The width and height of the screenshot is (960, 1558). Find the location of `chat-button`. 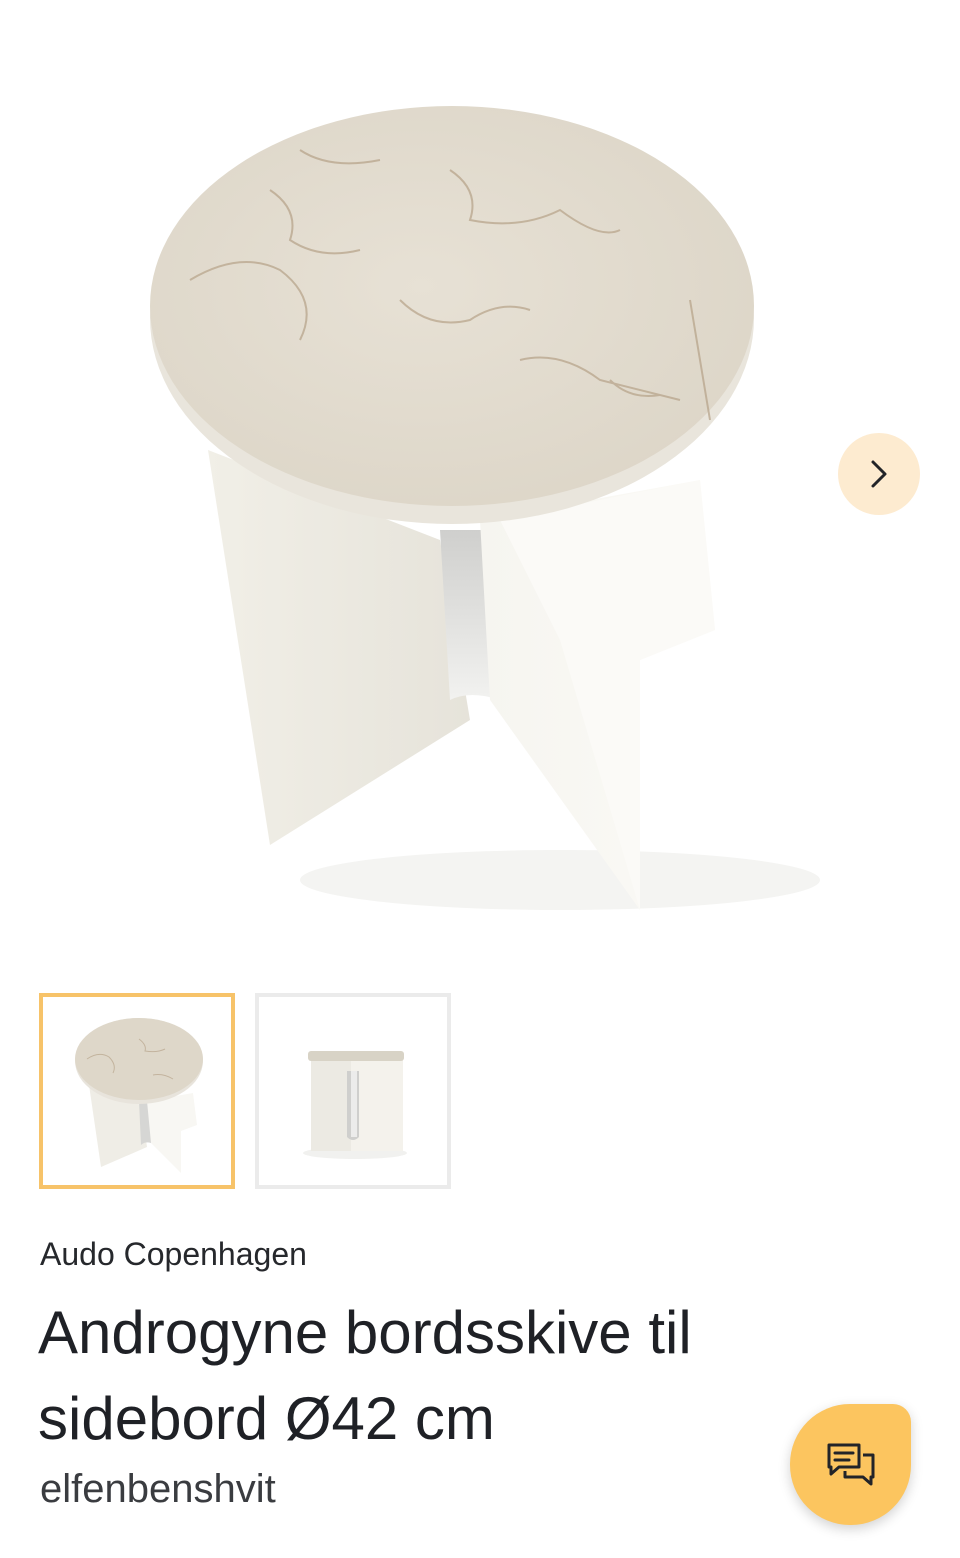

chat-button is located at coordinates (850, 1464).